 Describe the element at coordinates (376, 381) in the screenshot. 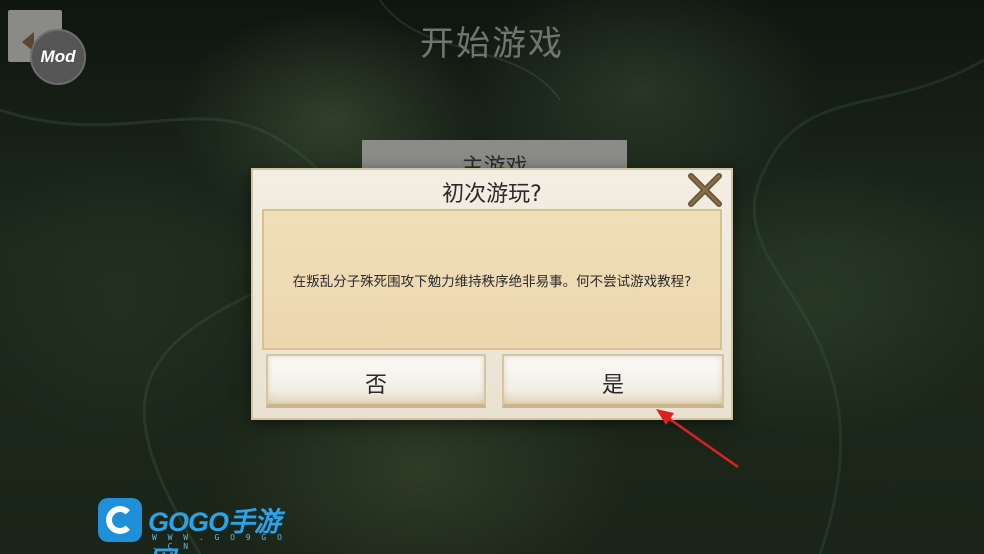

I see `no-button: 否` at that location.